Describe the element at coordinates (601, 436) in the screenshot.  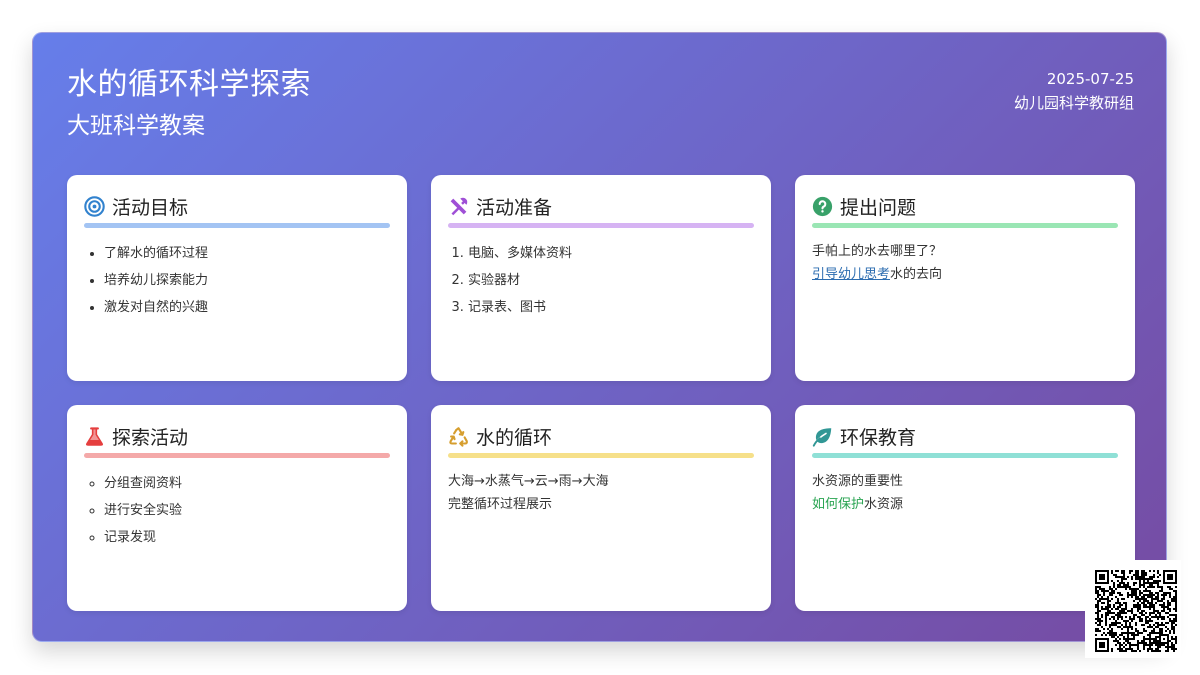
I see `card-cycle-header: 水的循环` at that location.